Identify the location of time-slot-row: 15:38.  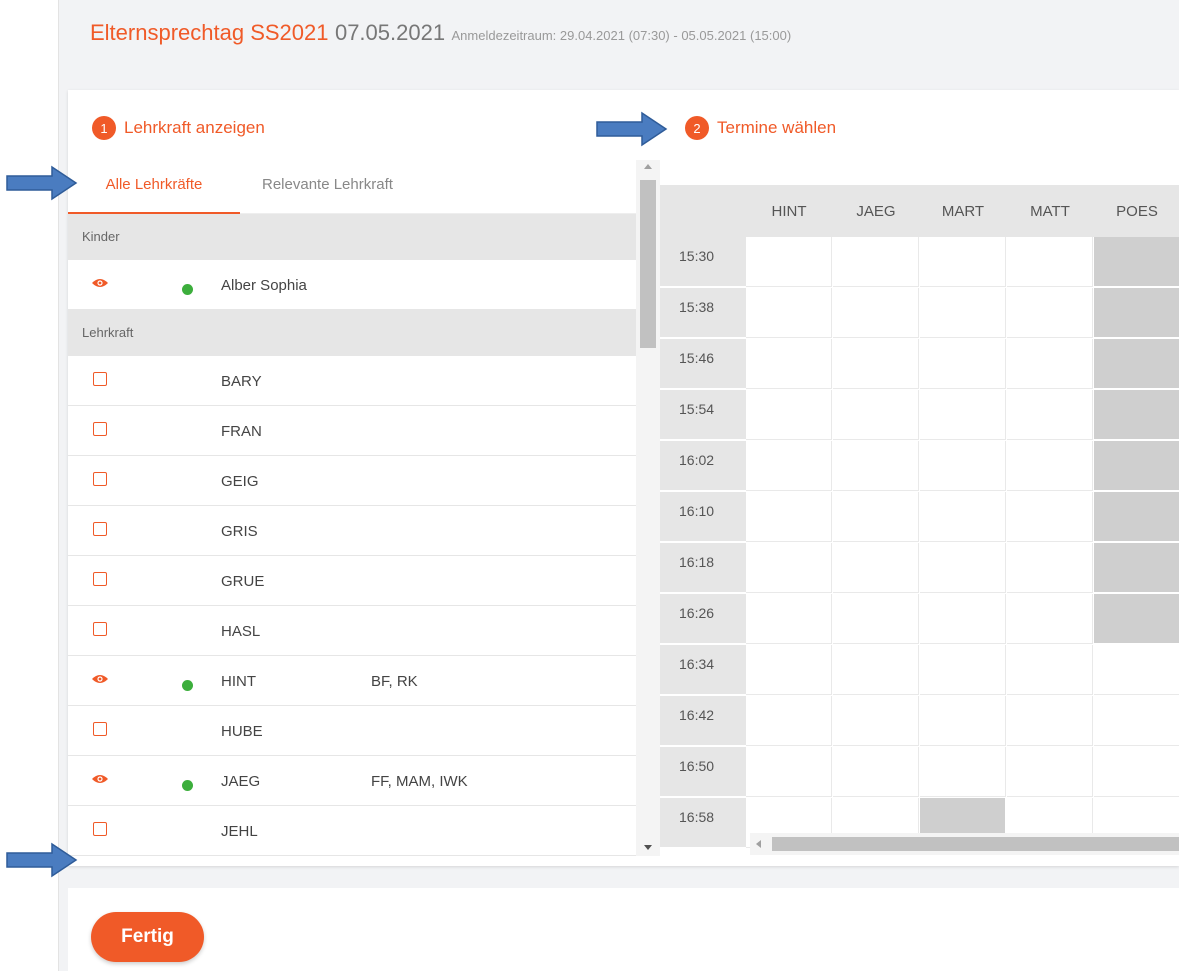
(919, 313).